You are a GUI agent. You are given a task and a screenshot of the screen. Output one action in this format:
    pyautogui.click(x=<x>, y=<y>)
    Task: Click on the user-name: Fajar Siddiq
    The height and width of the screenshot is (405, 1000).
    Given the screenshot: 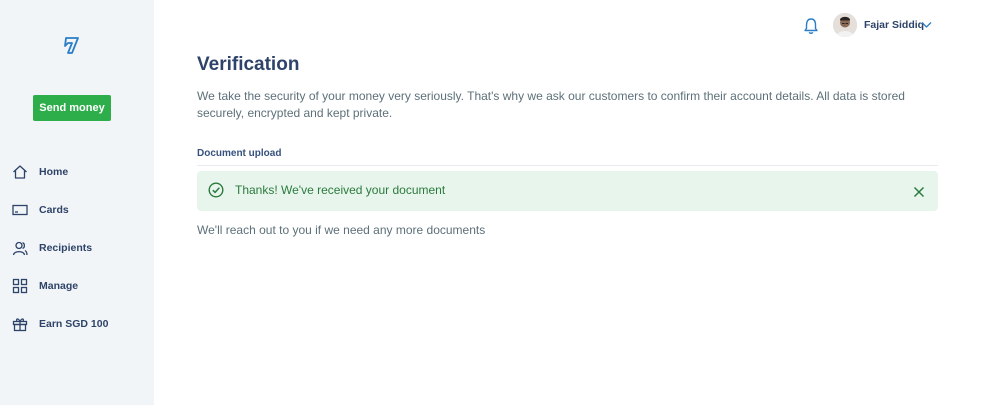 What is the action you would take?
    pyautogui.click(x=894, y=25)
    